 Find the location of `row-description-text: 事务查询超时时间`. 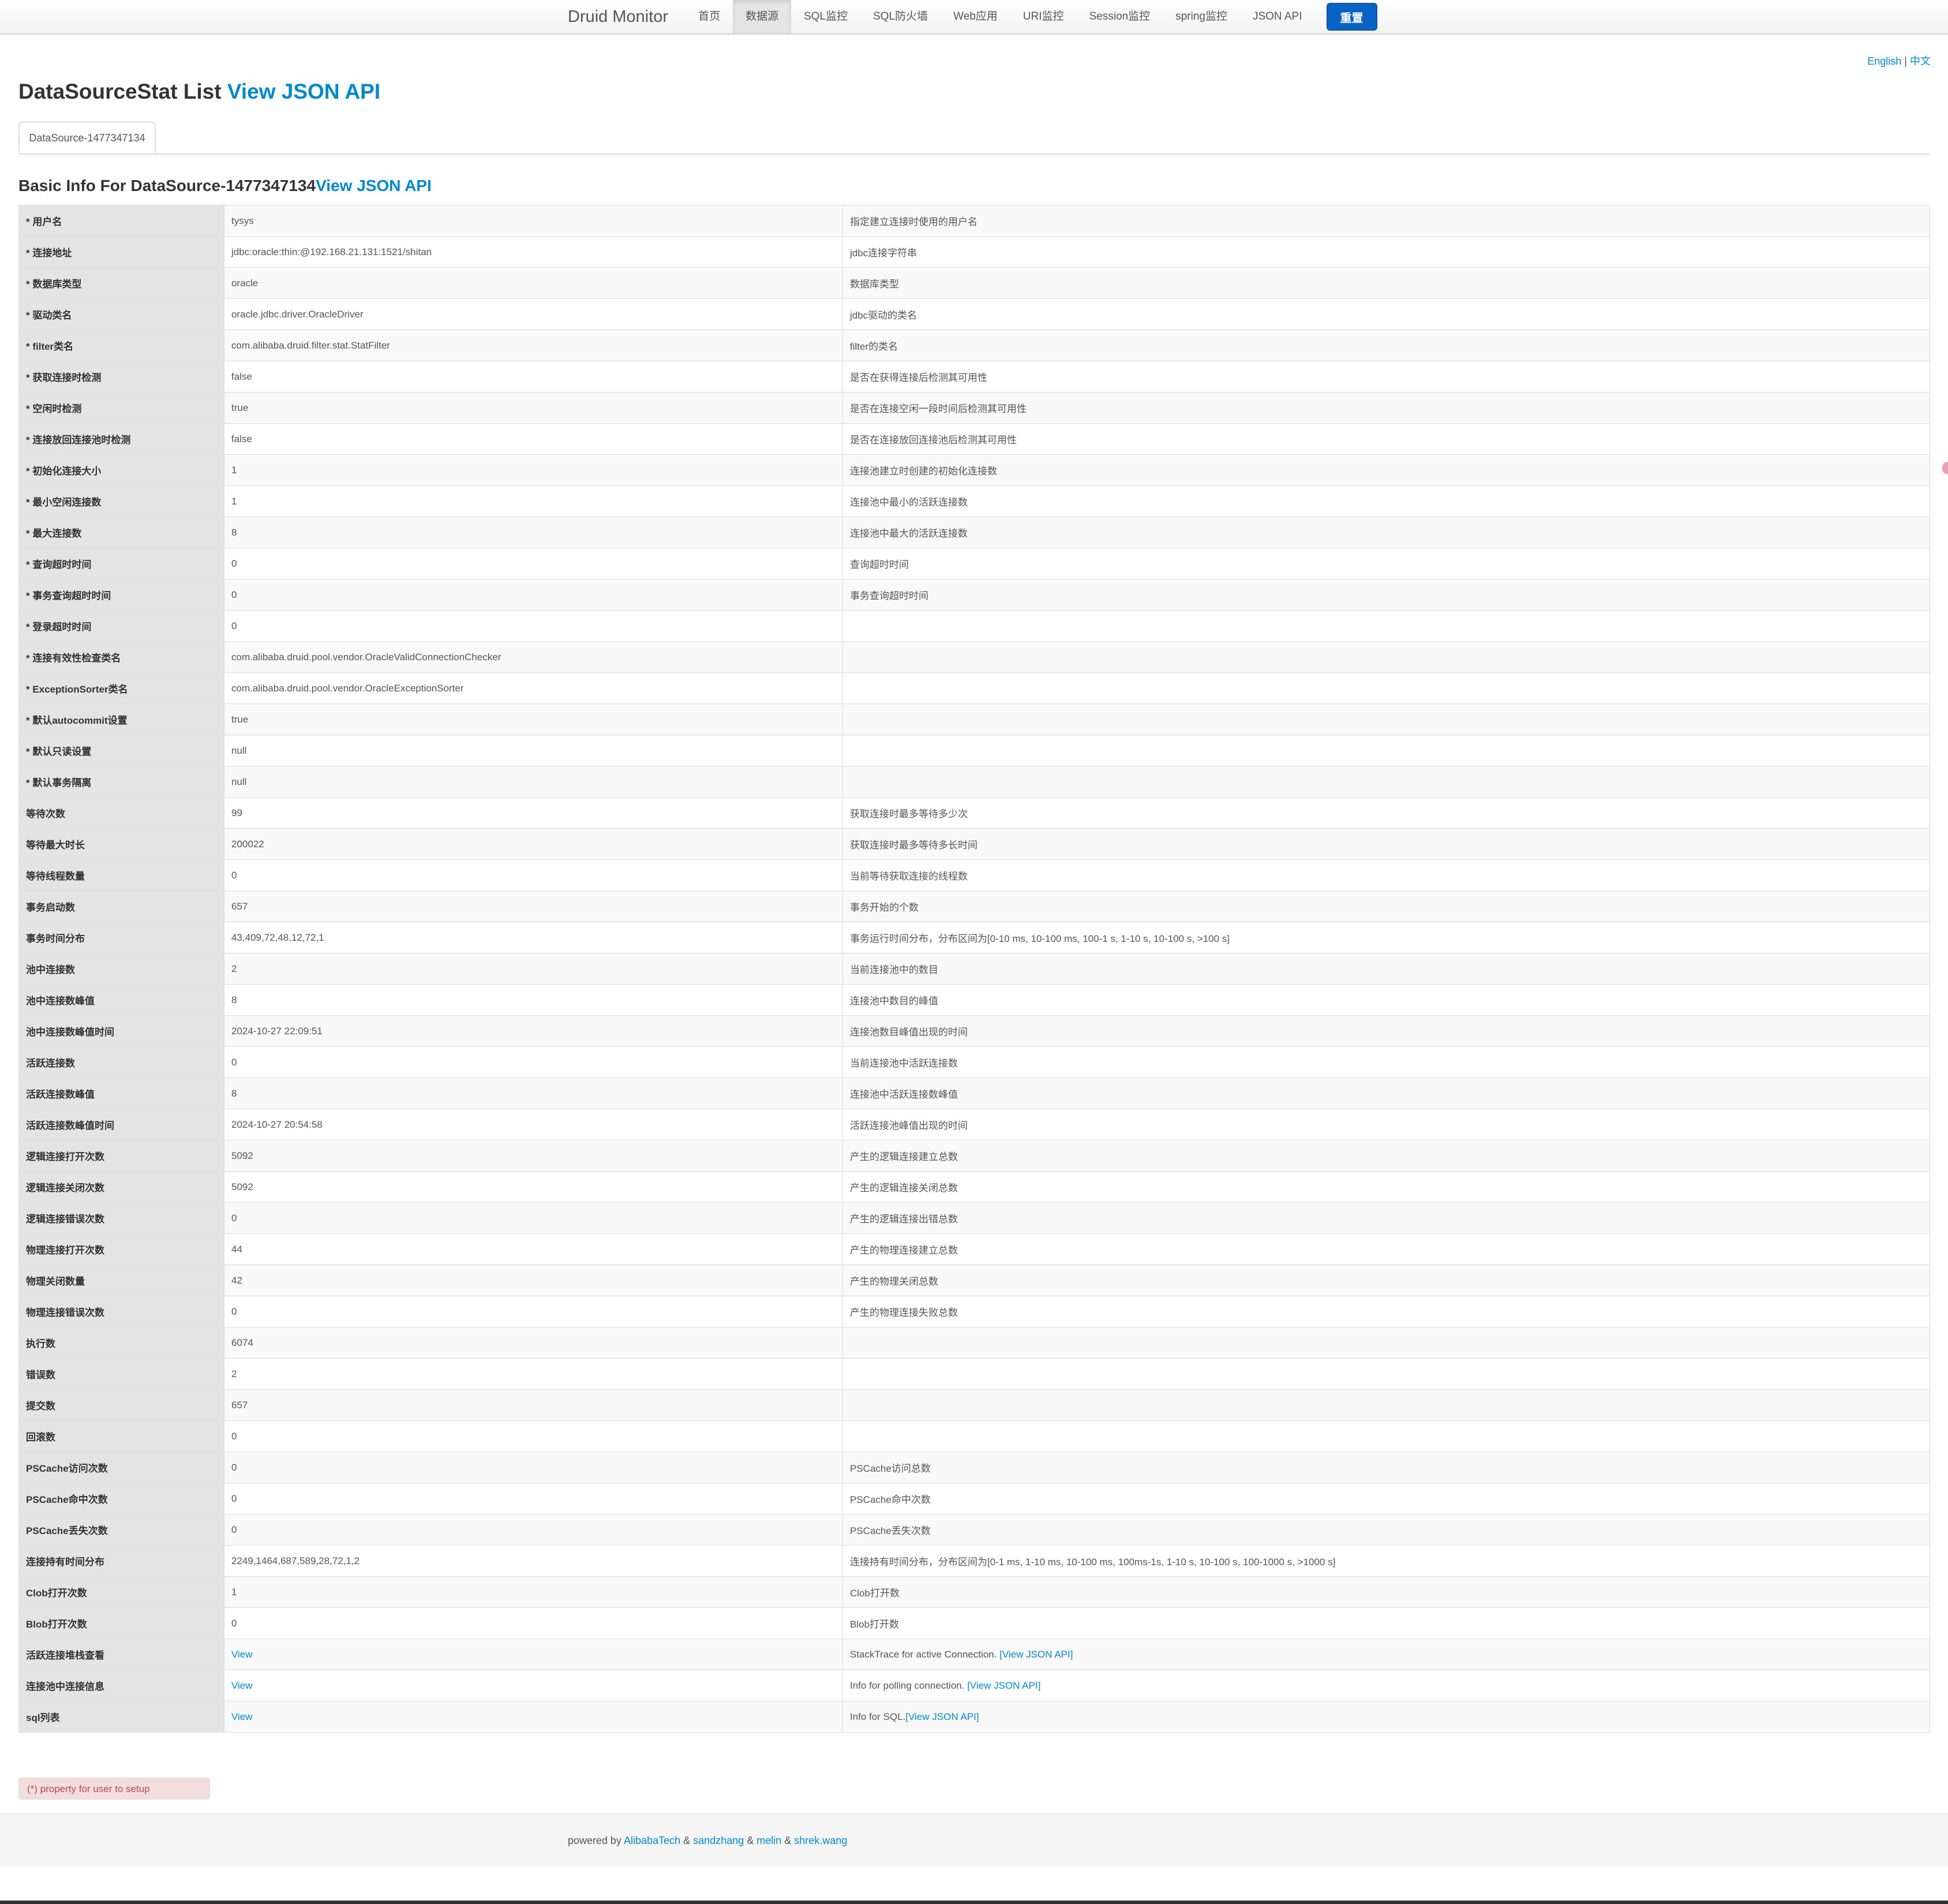

row-description-text: 事务查询超时时间 is located at coordinates (889, 595).